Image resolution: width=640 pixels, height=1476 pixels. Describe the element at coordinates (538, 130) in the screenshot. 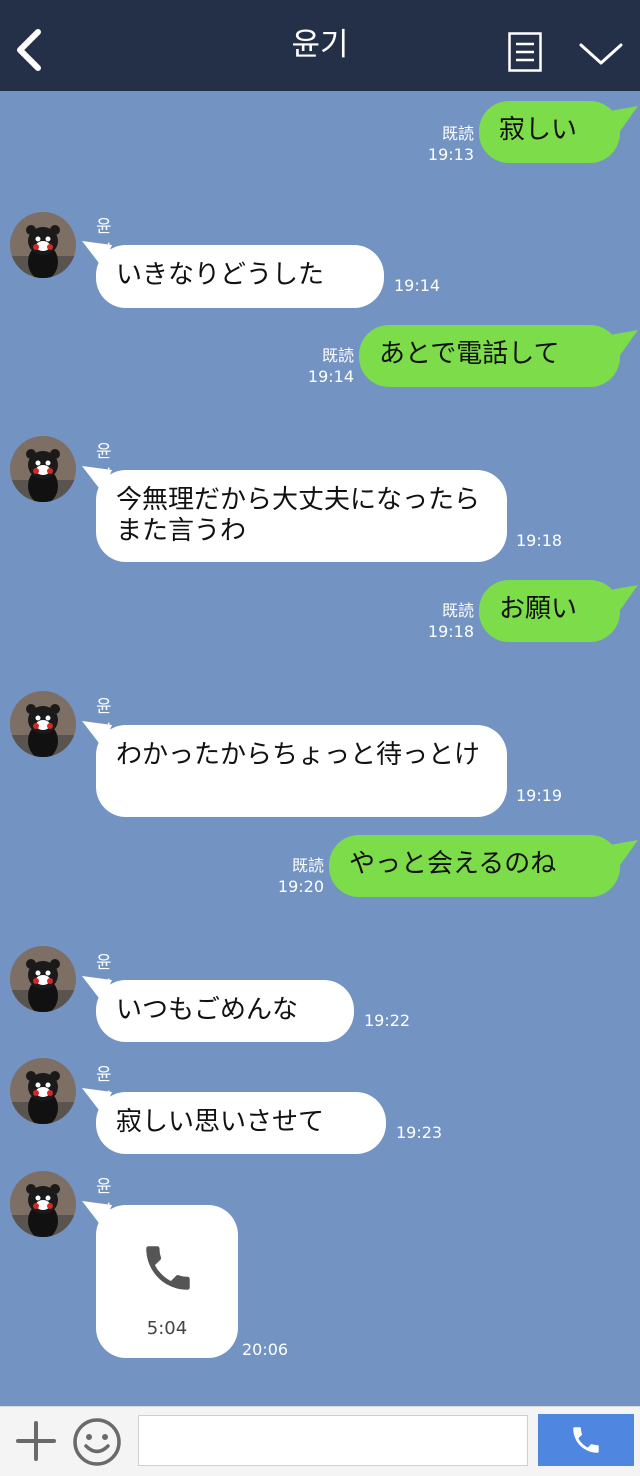

I see `message-text: 寂しい` at that location.